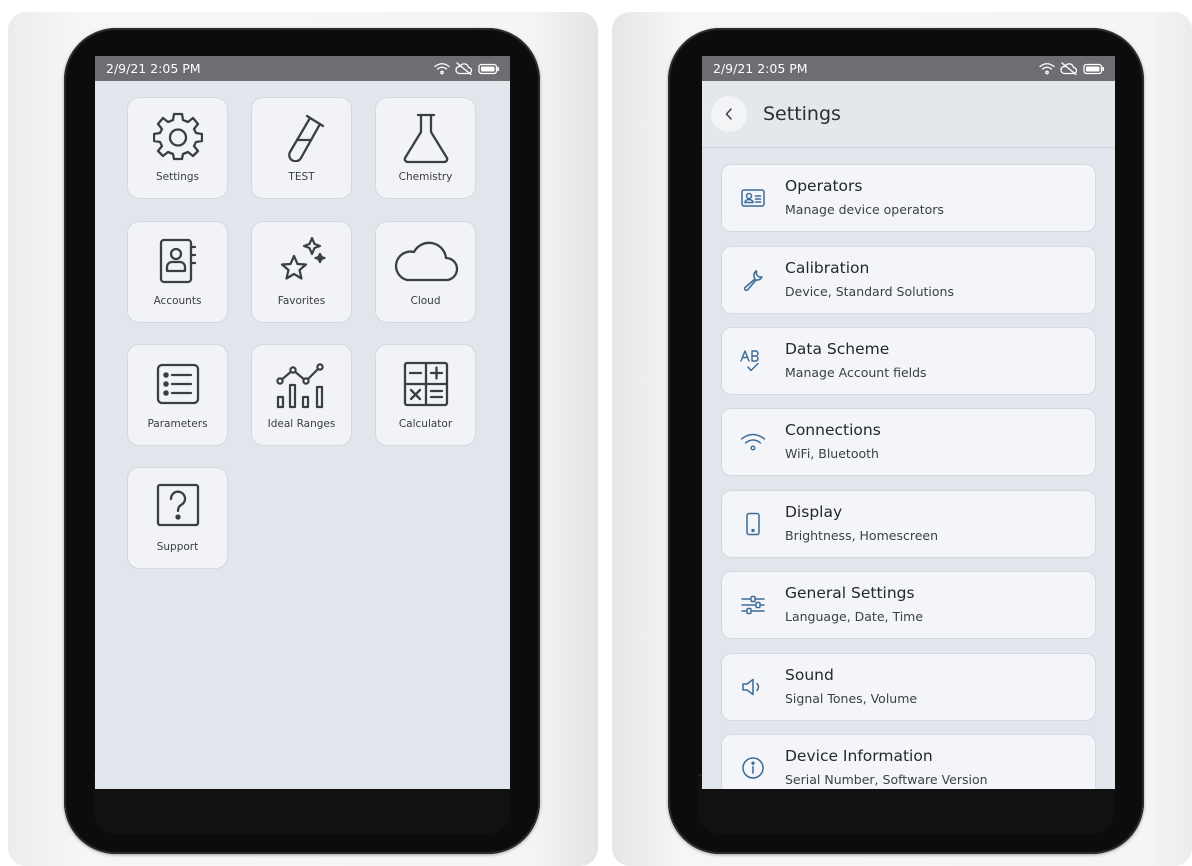  Describe the element at coordinates (425, 301) in the screenshot. I see `tile-label: Cloud` at that location.